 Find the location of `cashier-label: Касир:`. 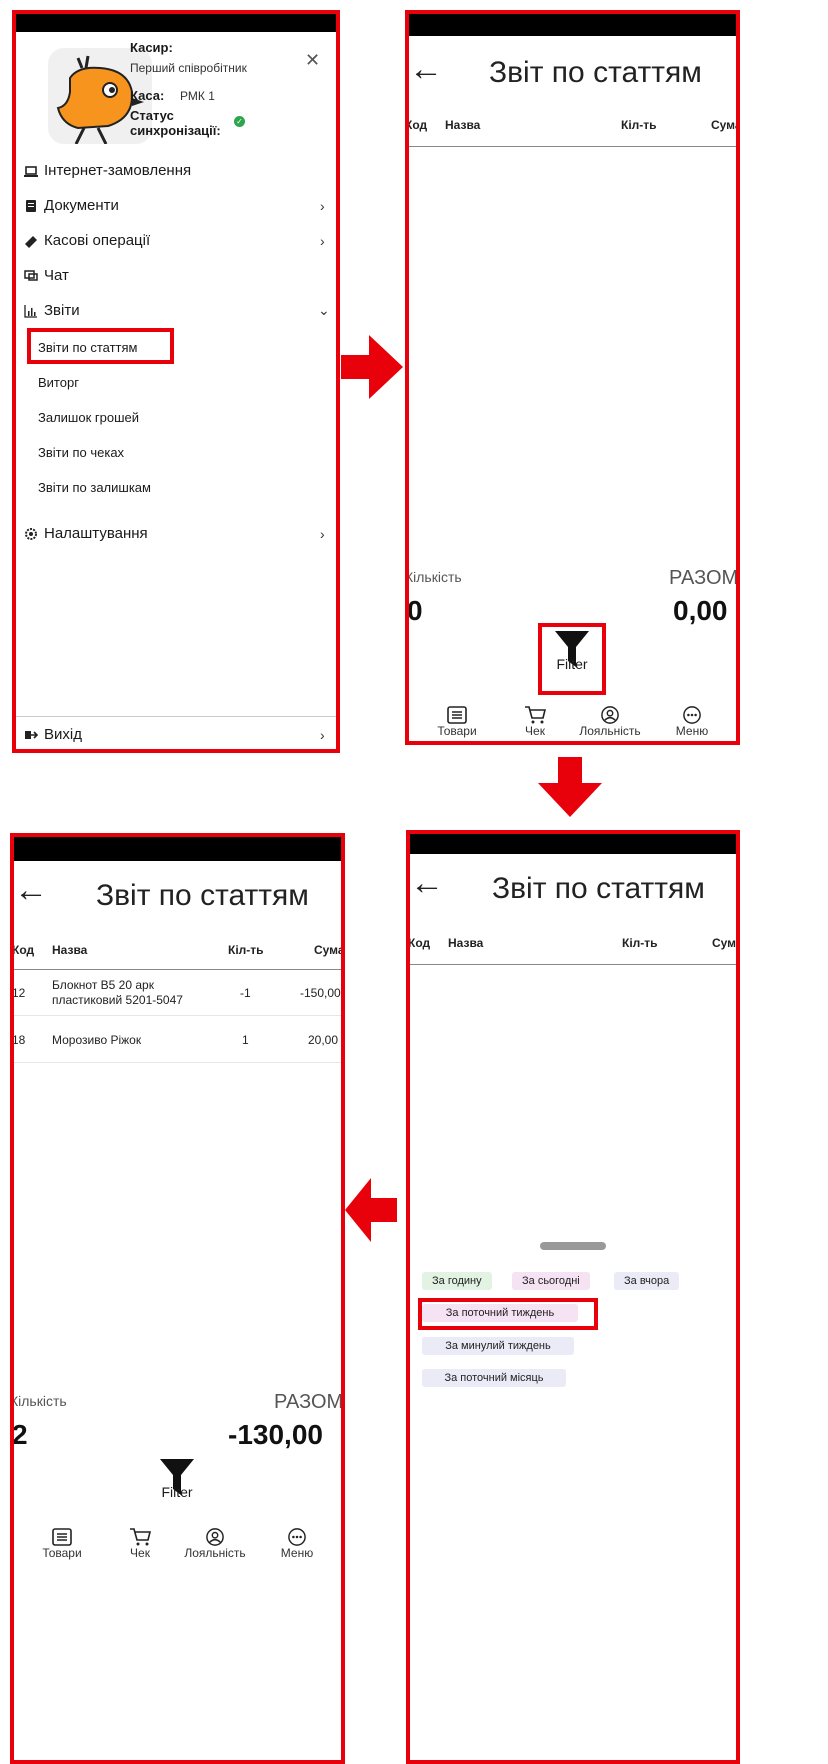

cashier-label: Касир: is located at coordinates (151, 47).